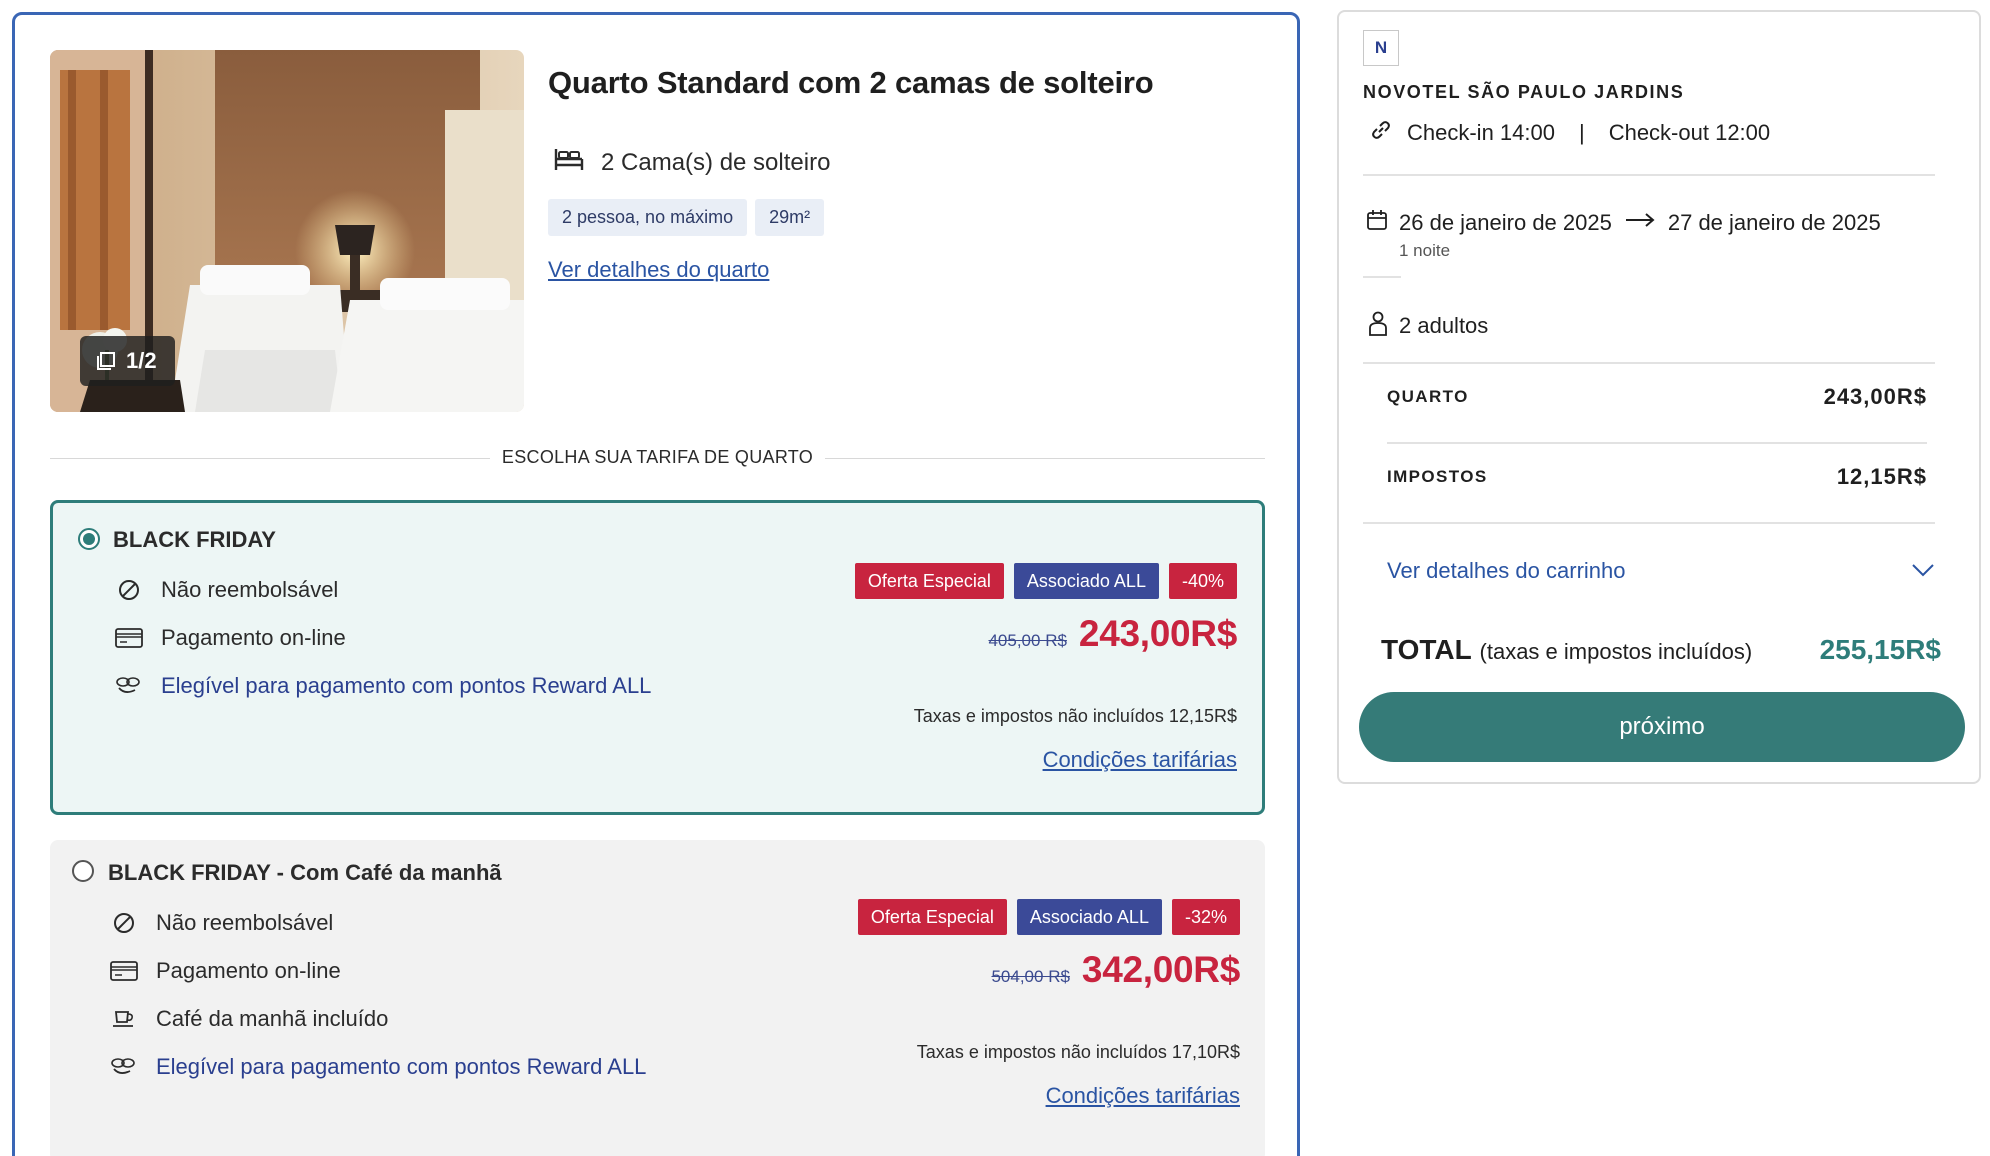 The width and height of the screenshot is (1990, 1156). Describe the element at coordinates (1382, 277) in the screenshot. I see `summary-divider-short` at that location.